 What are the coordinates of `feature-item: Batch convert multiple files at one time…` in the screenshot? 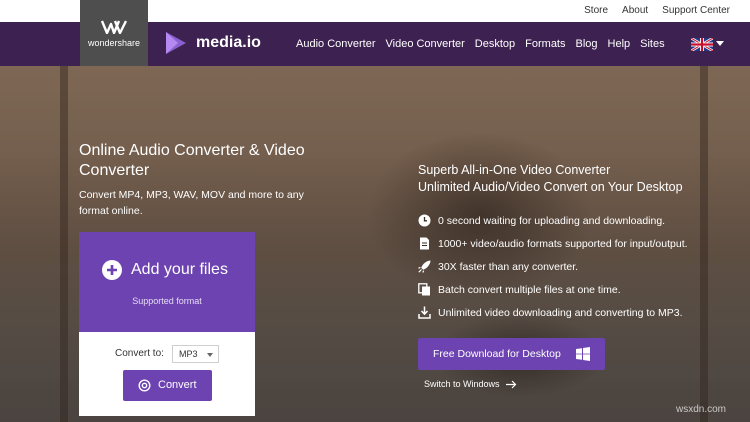 It's located at (519, 289).